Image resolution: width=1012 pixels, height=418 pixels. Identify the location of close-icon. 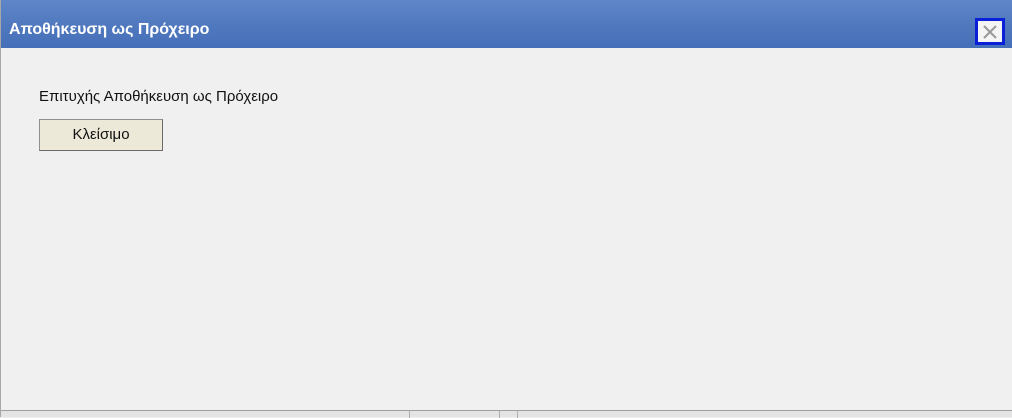
(990, 32).